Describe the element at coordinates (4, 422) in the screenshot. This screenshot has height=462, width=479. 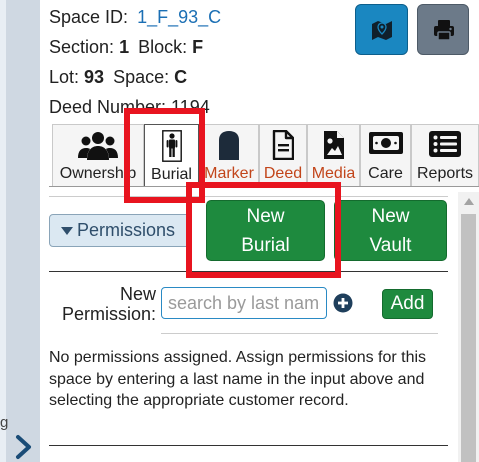
I see `left-edge-text: g` at that location.